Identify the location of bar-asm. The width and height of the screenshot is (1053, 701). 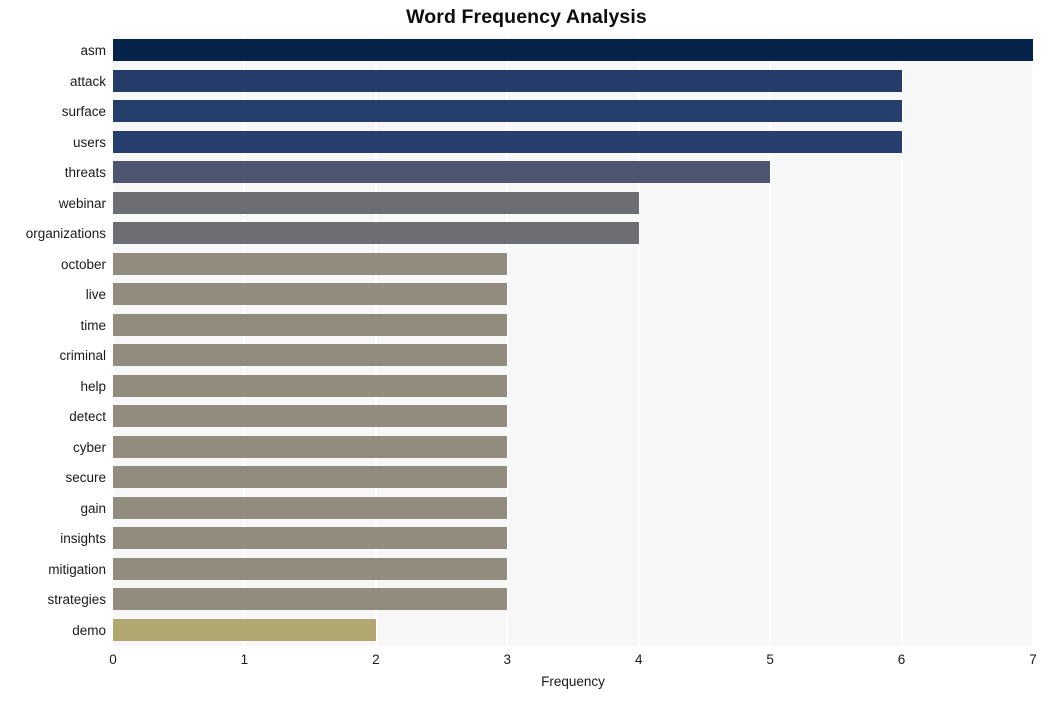
(573, 50).